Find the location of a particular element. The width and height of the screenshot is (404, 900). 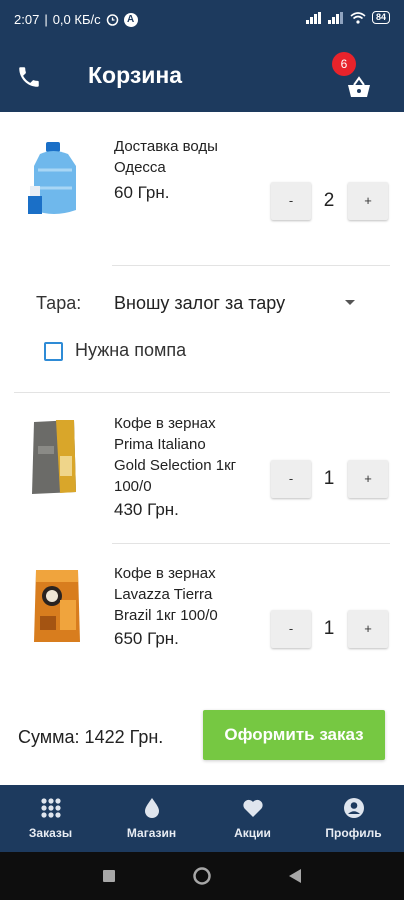

order-total: Сумма: 1422 Грн. is located at coordinates (91, 737).